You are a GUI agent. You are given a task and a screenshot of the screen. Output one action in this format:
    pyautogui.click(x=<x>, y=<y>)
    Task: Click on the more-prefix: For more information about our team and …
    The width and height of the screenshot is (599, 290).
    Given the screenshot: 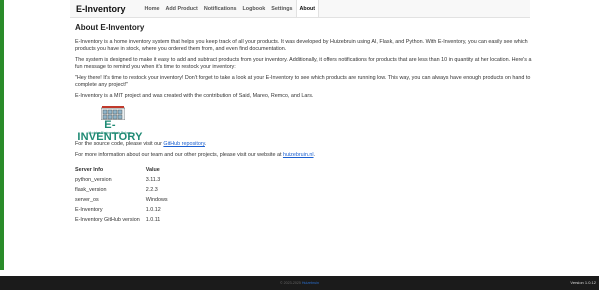 What is the action you would take?
    pyautogui.click(x=179, y=155)
    